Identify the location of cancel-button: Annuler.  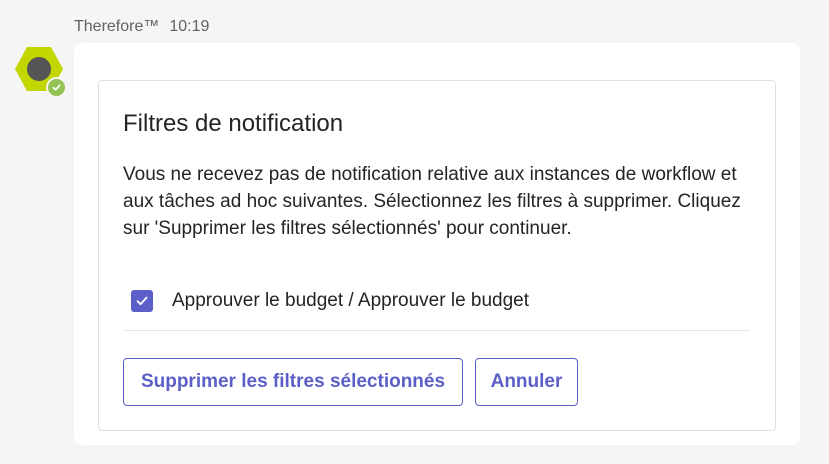
(526, 382).